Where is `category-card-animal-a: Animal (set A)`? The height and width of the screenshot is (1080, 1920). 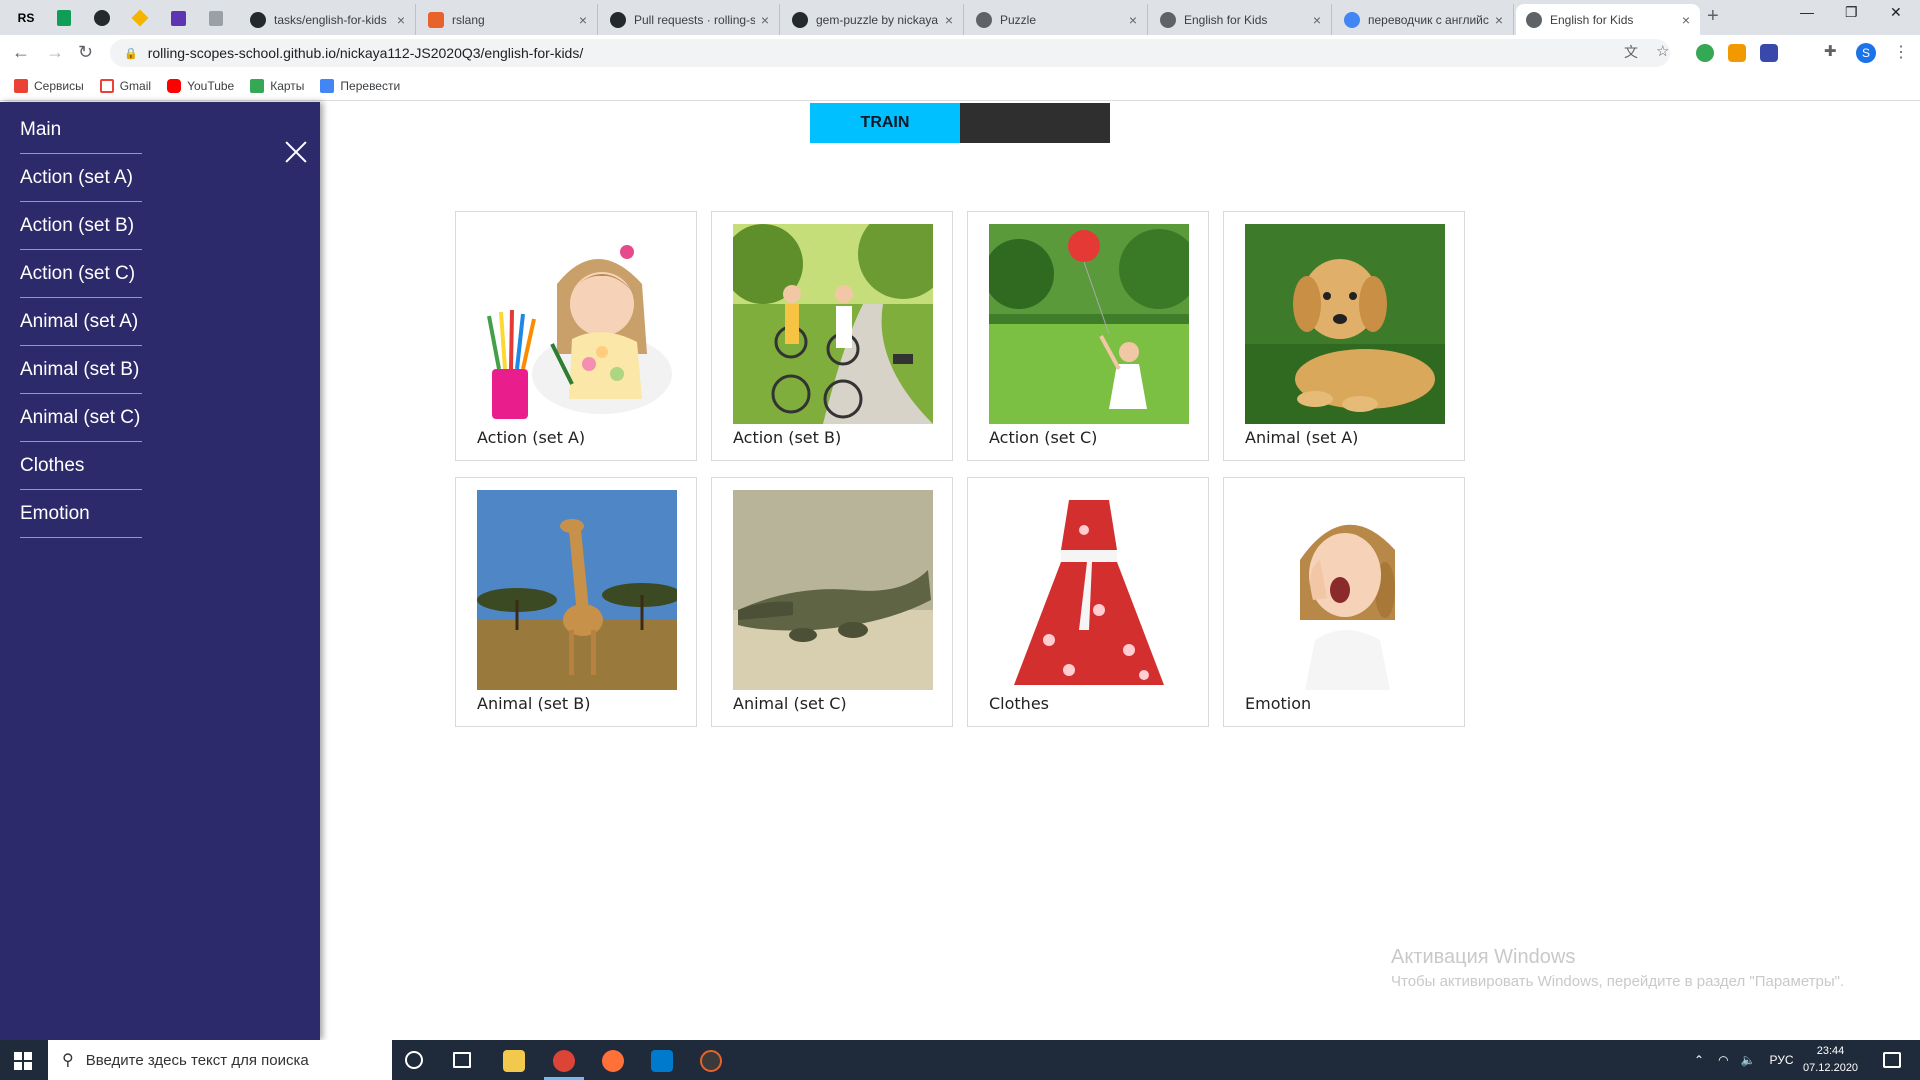 category-card-animal-a: Animal (set A) is located at coordinates (1344, 336).